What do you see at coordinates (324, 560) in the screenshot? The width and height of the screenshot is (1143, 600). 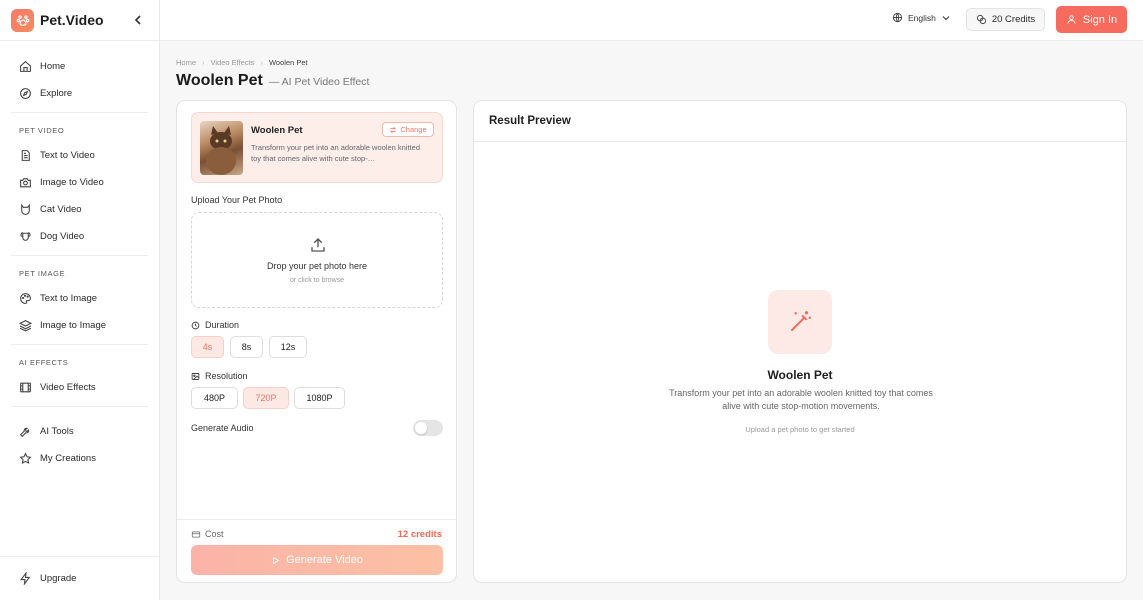 I see `generate-video-label: Generate Video` at bounding box center [324, 560].